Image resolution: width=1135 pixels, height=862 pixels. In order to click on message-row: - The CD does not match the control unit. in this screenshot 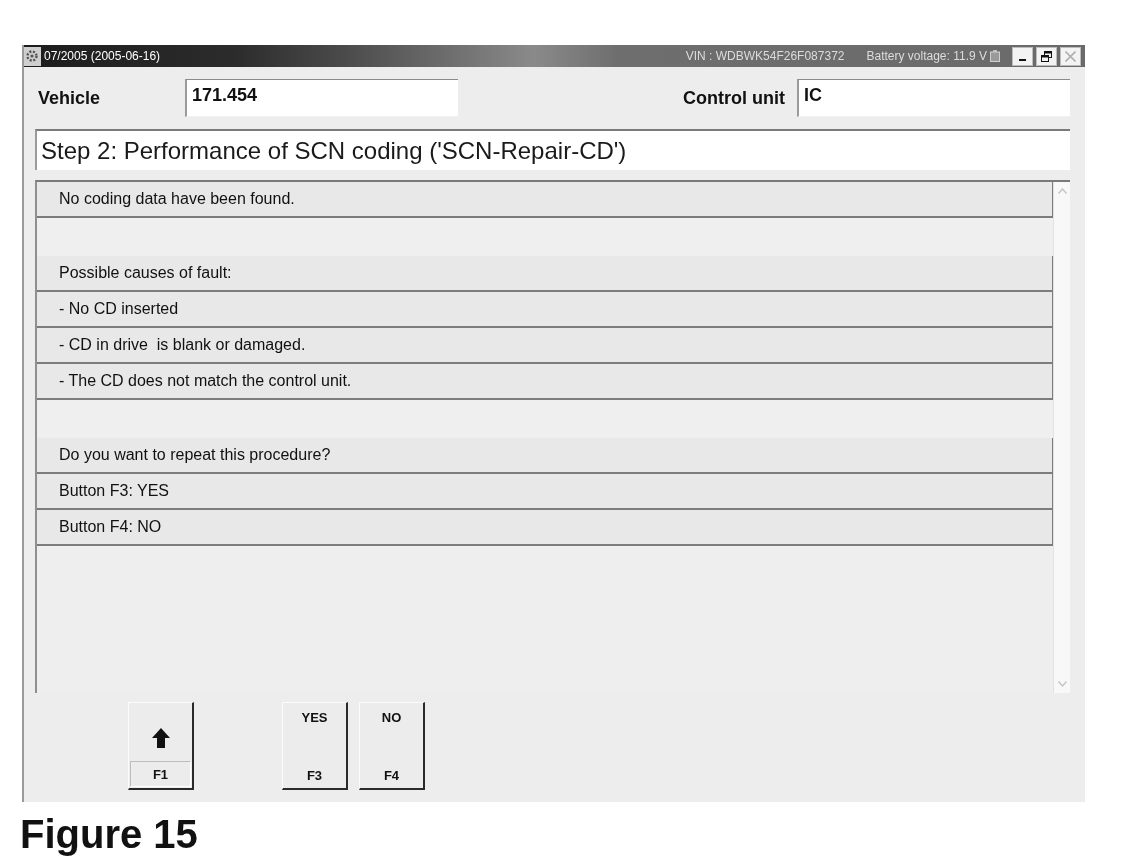, I will do `click(545, 382)`.